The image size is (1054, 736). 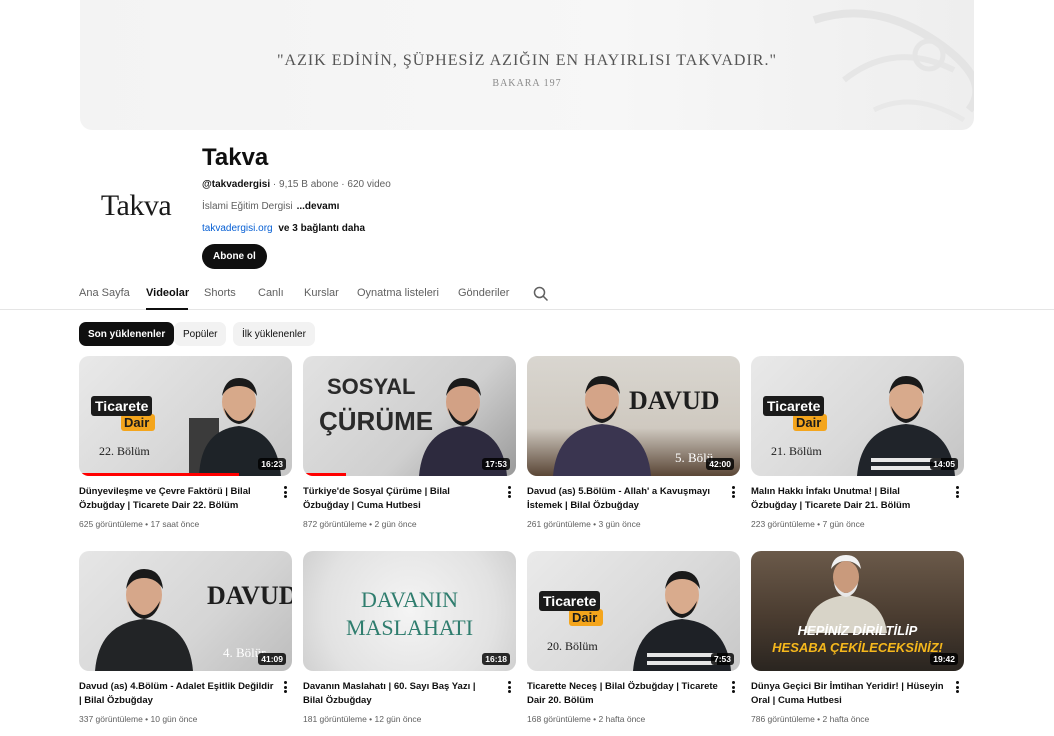 What do you see at coordinates (796, 451) in the screenshot?
I see `episode-label: 21. Bölüm` at bounding box center [796, 451].